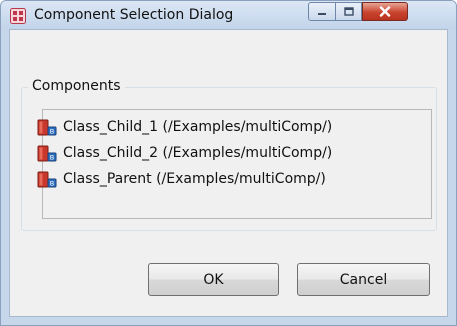  Describe the element at coordinates (363, 279) in the screenshot. I see `cancel-button: Cancel` at that location.